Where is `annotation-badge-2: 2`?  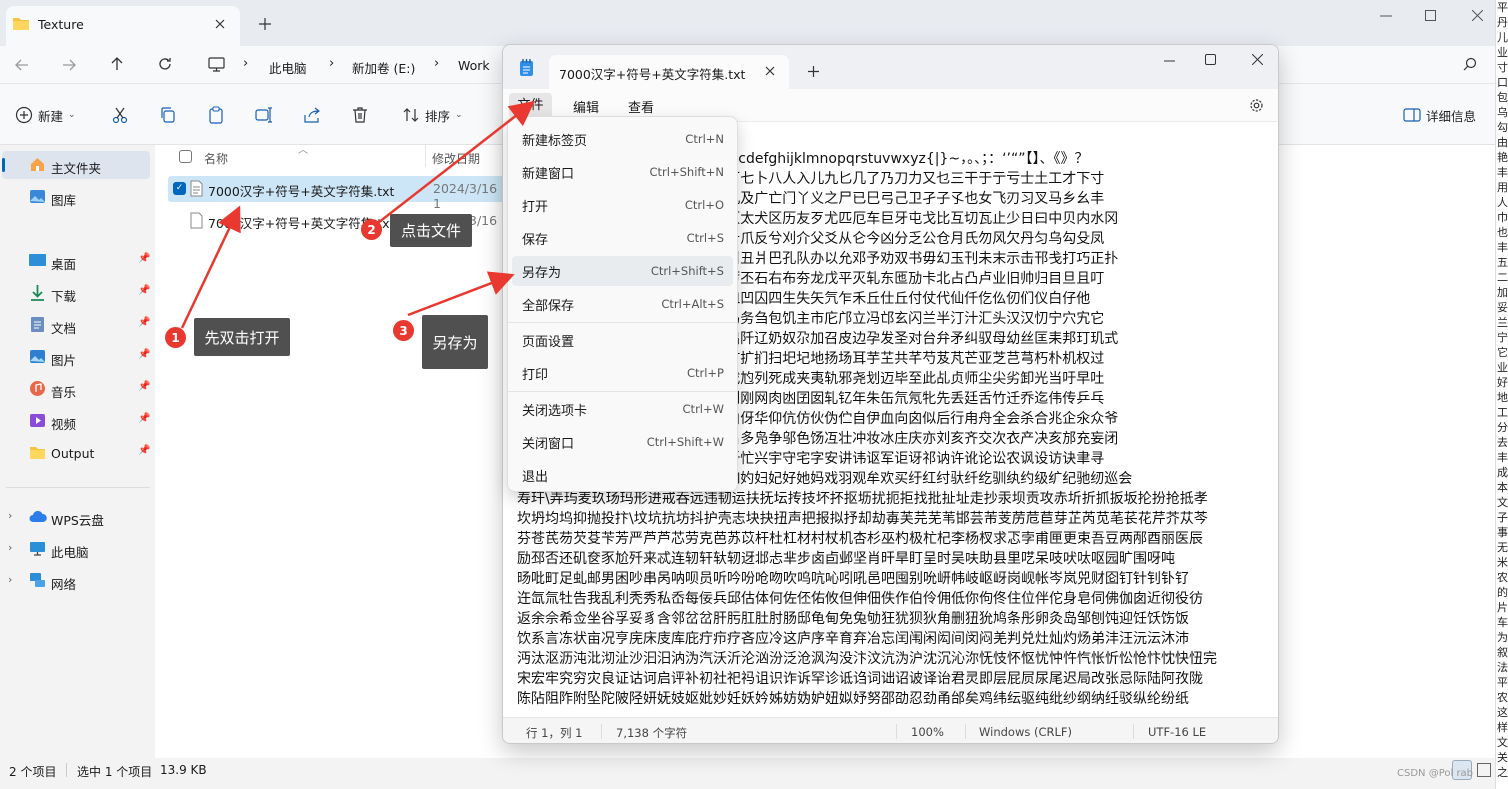
annotation-badge-2: 2 is located at coordinates (371, 229).